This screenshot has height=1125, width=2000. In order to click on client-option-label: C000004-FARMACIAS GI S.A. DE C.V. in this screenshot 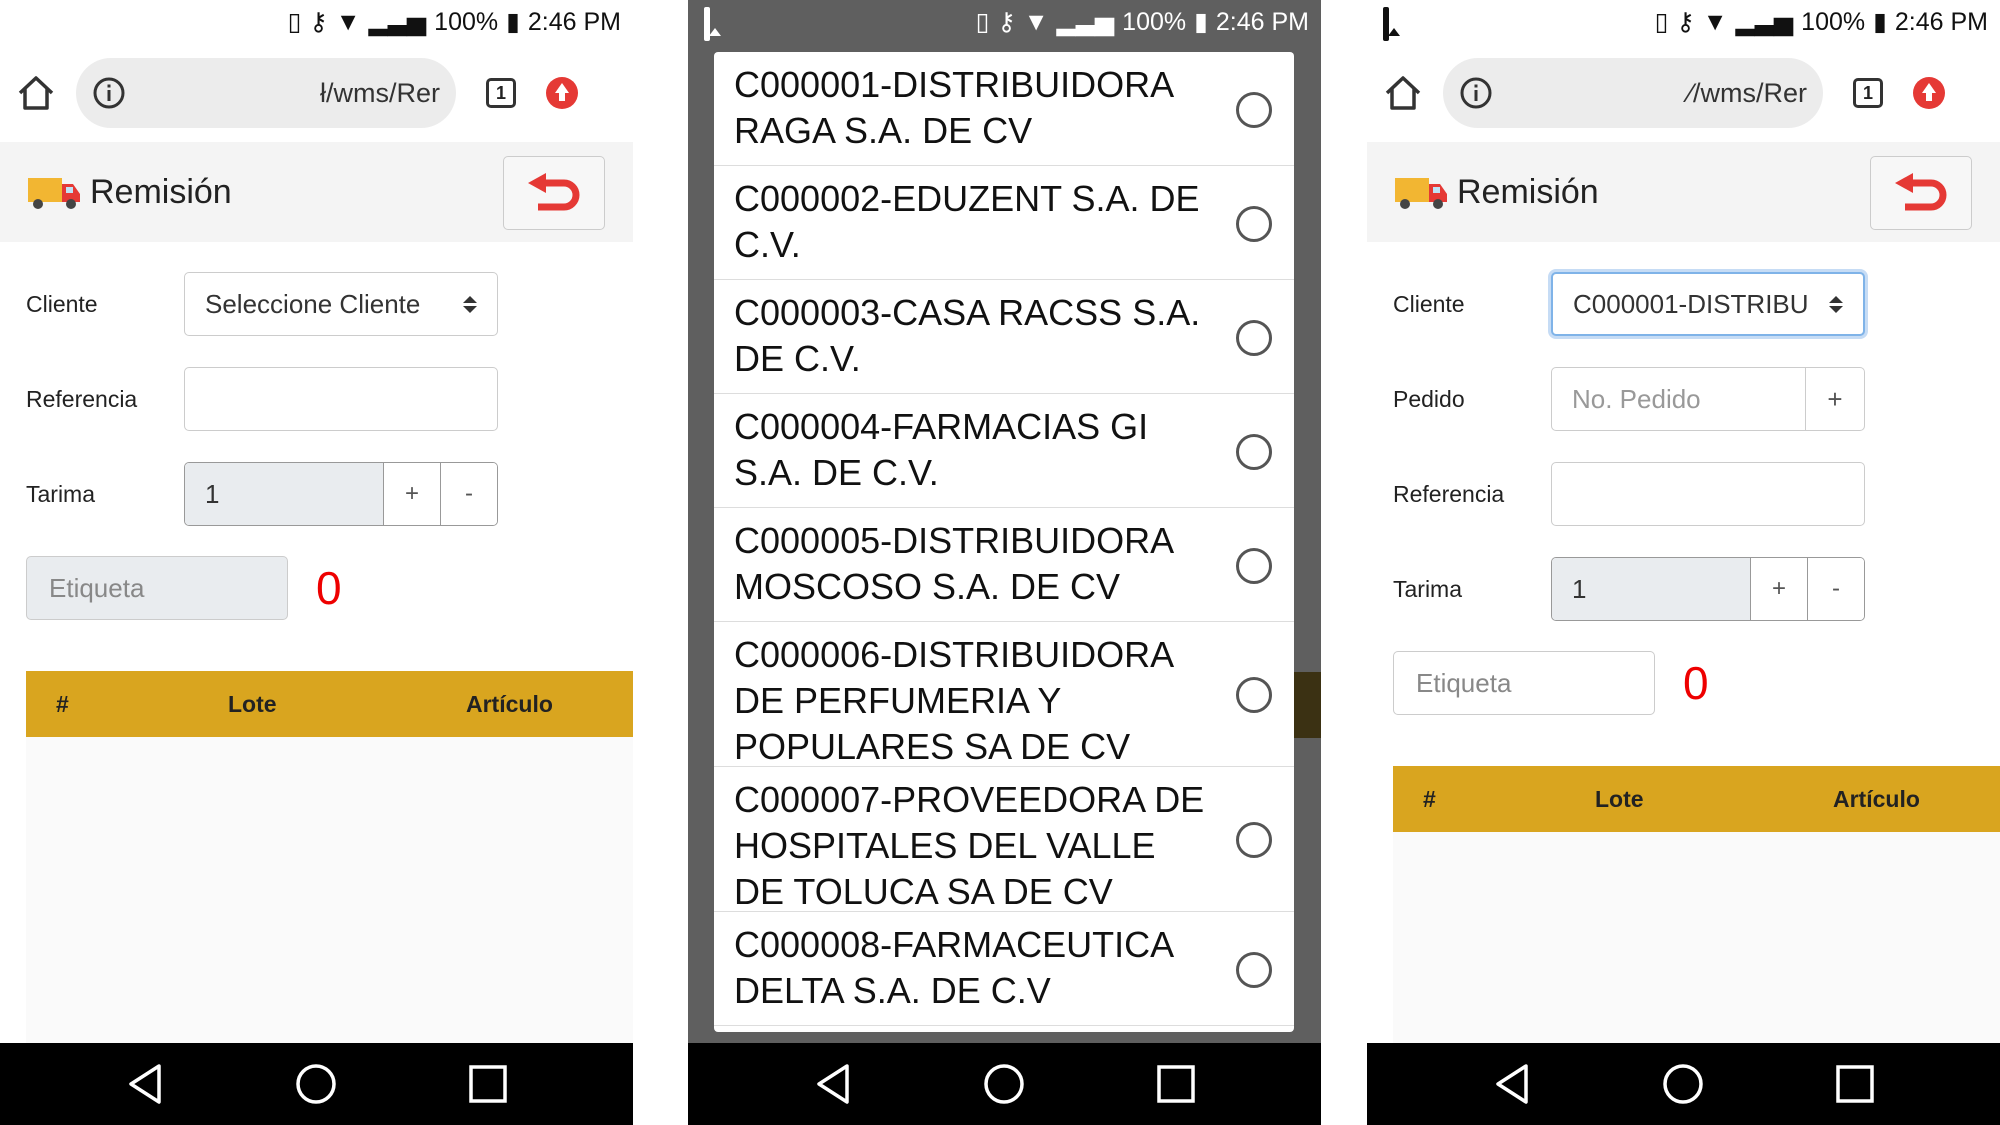, I will do `click(941, 449)`.